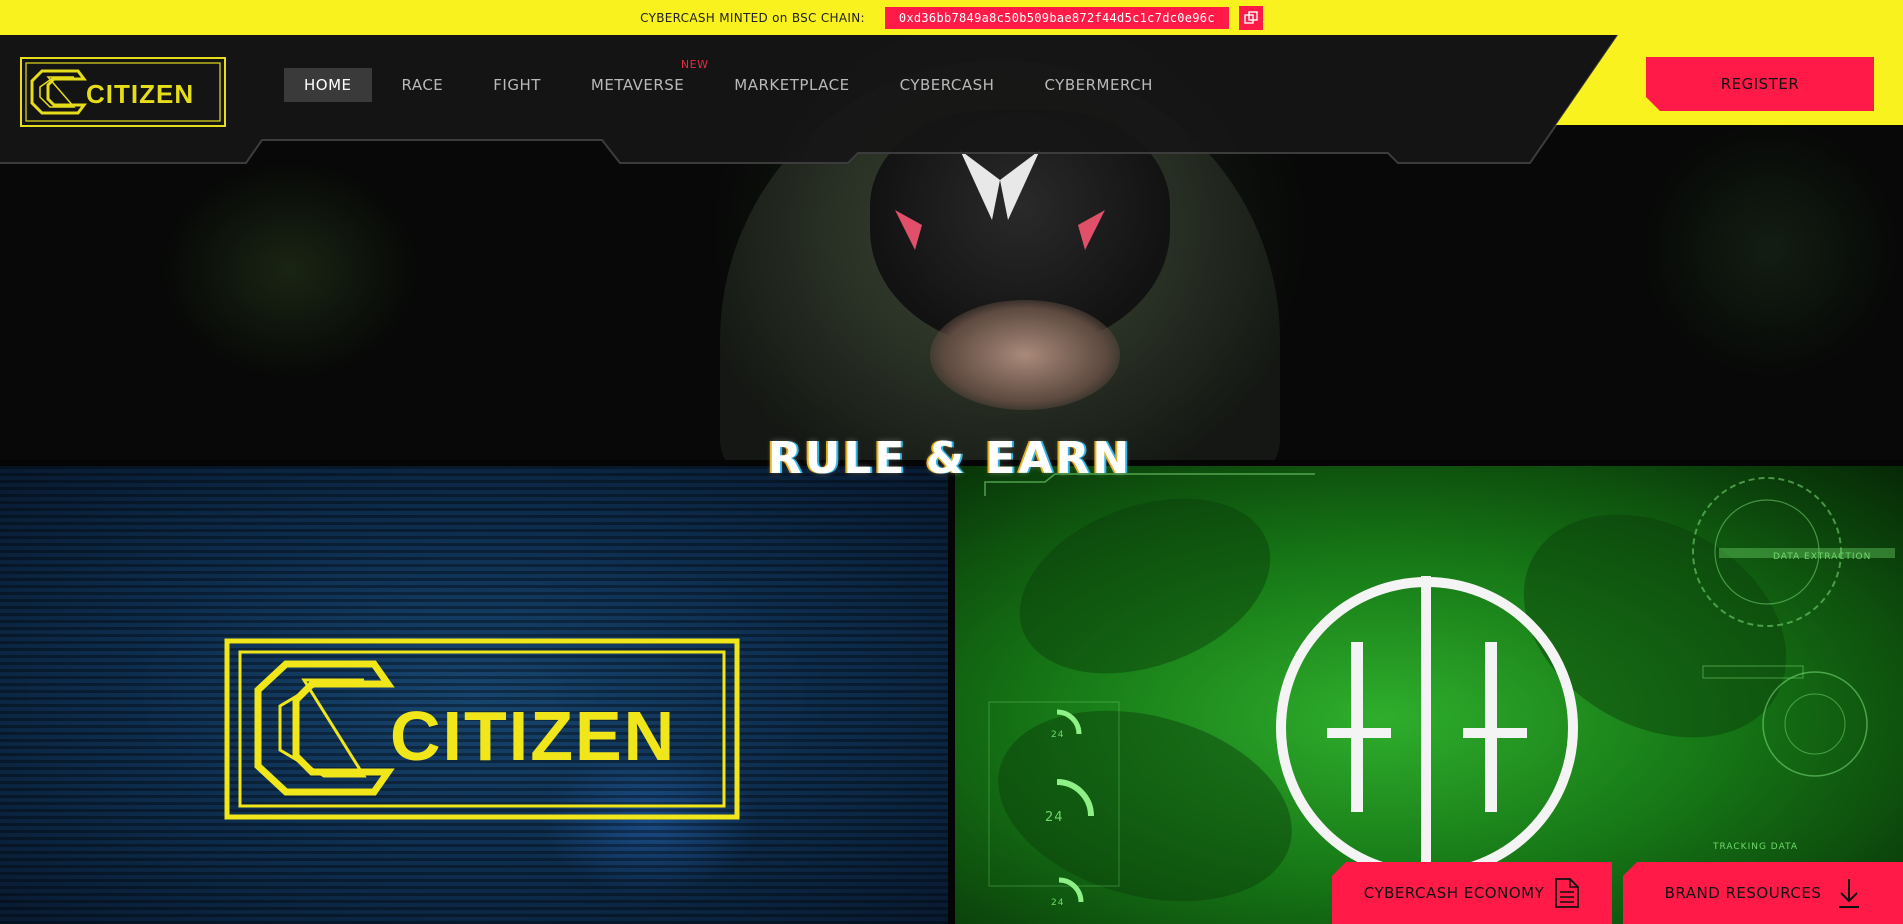 The image size is (1903, 924). I want to click on document-icon, so click(1567, 893).